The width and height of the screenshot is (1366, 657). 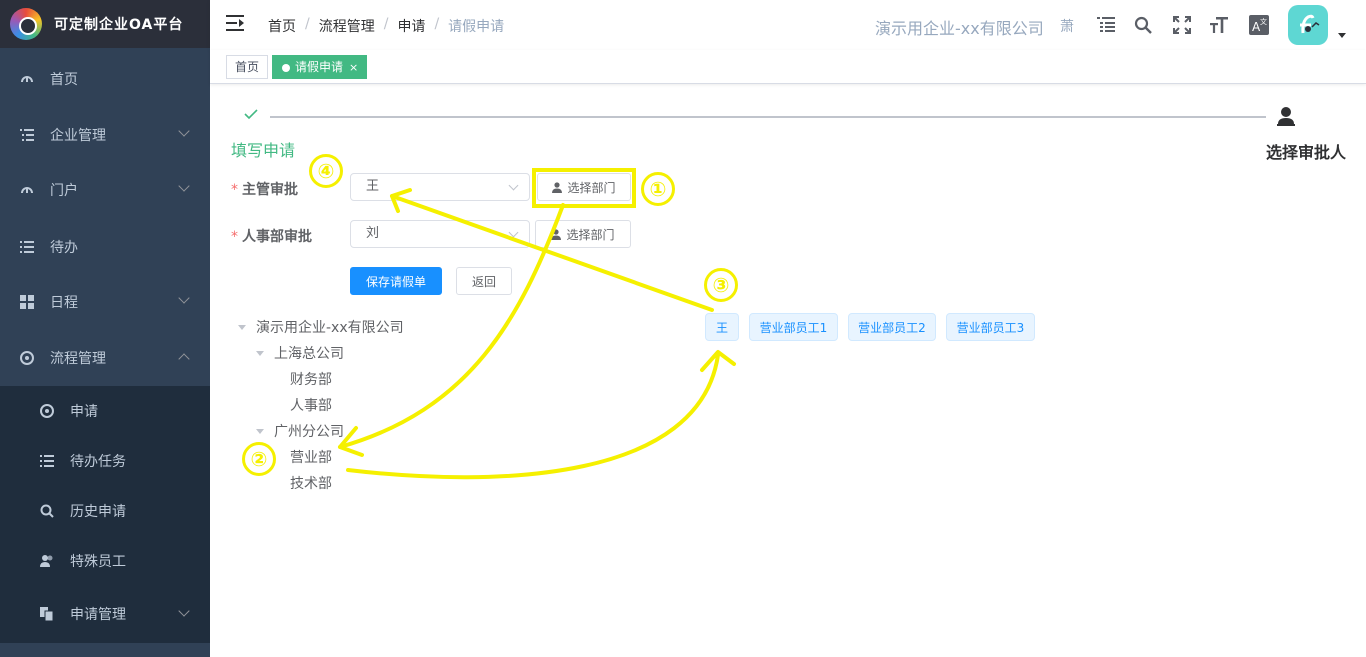 I want to click on user-name: 萧, so click(x=1067, y=27).